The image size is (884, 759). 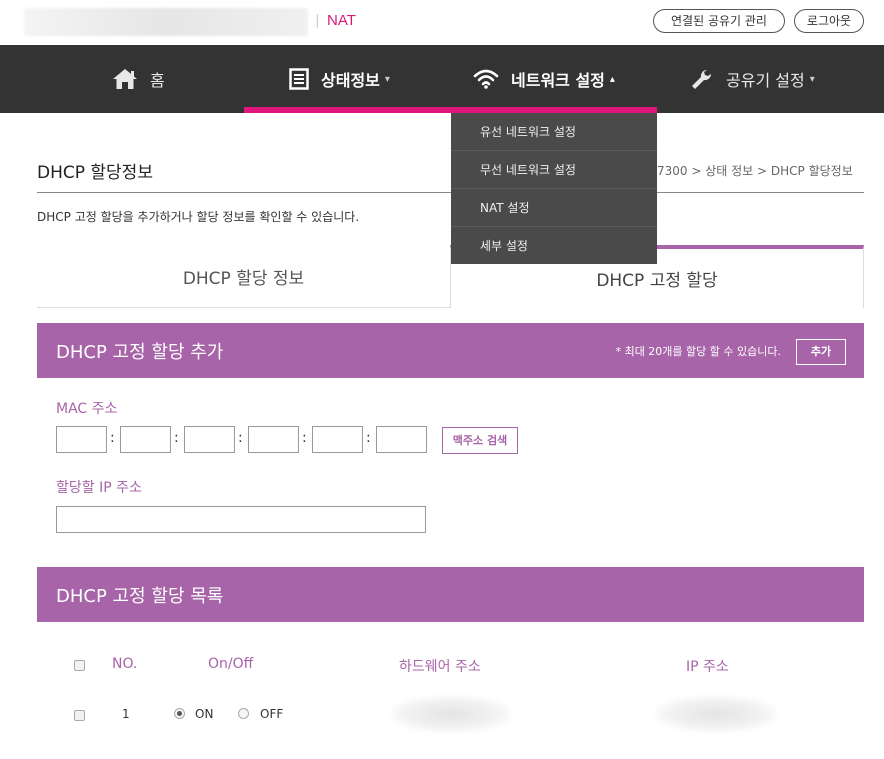 I want to click on row-number: 1, so click(x=126, y=714).